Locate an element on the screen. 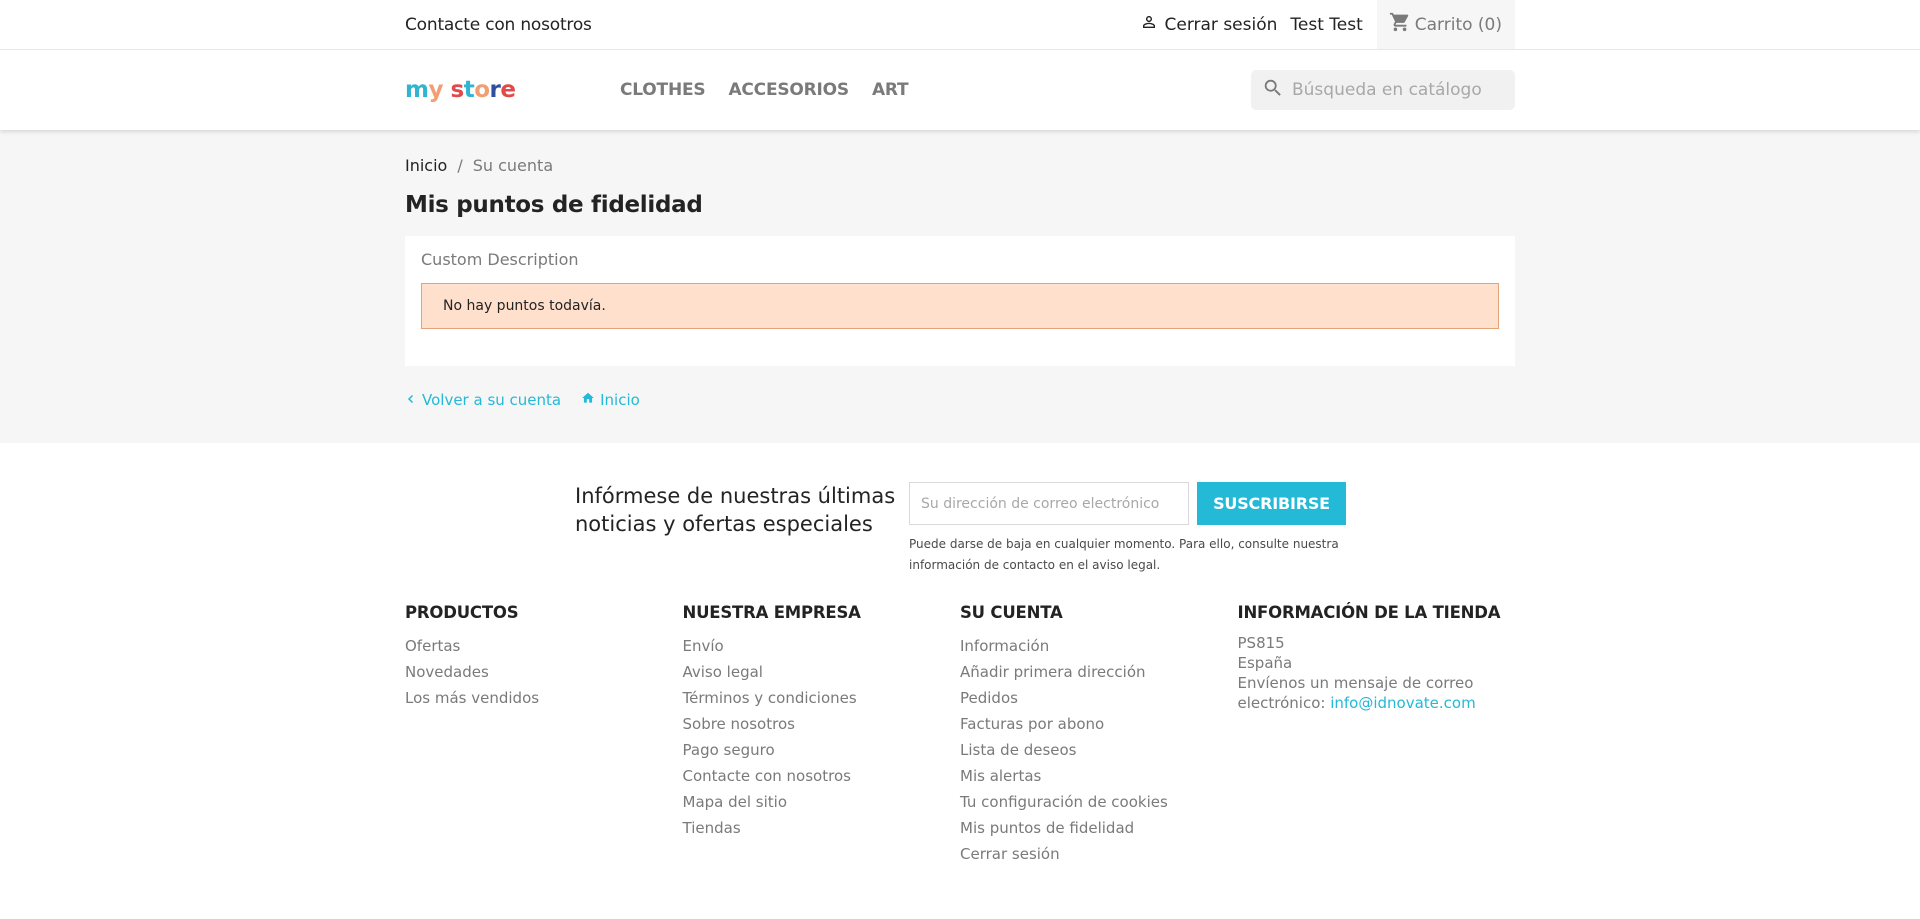 This screenshot has width=1920, height=919. home-link: Inicio is located at coordinates (610, 400).